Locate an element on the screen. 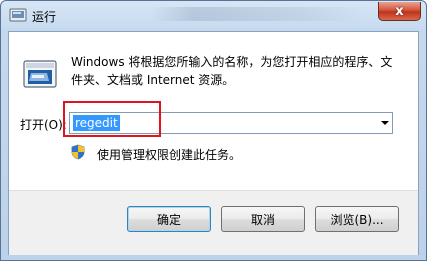 This screenshot has width=427, height=261. close-button: x is located at coordinates (399, 11).